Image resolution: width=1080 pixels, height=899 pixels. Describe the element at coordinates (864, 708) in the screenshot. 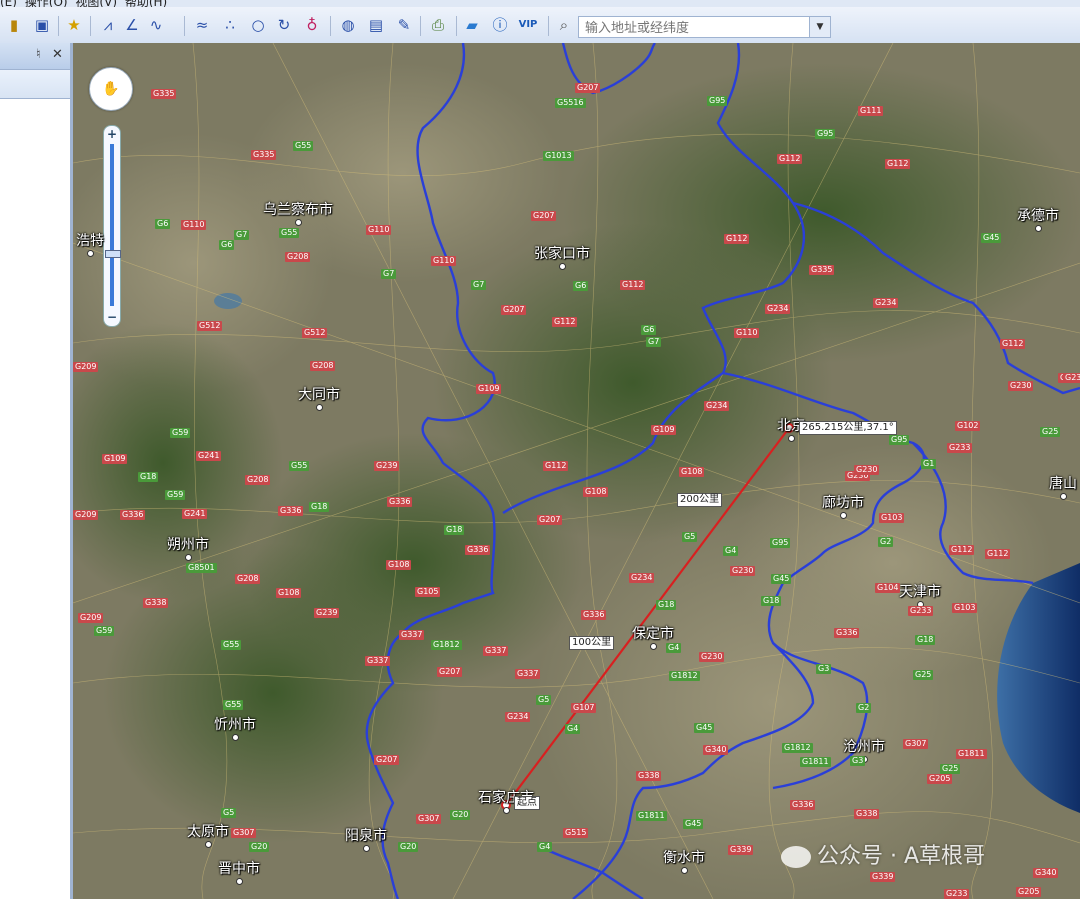

I see `road-shield: G2` at that location.